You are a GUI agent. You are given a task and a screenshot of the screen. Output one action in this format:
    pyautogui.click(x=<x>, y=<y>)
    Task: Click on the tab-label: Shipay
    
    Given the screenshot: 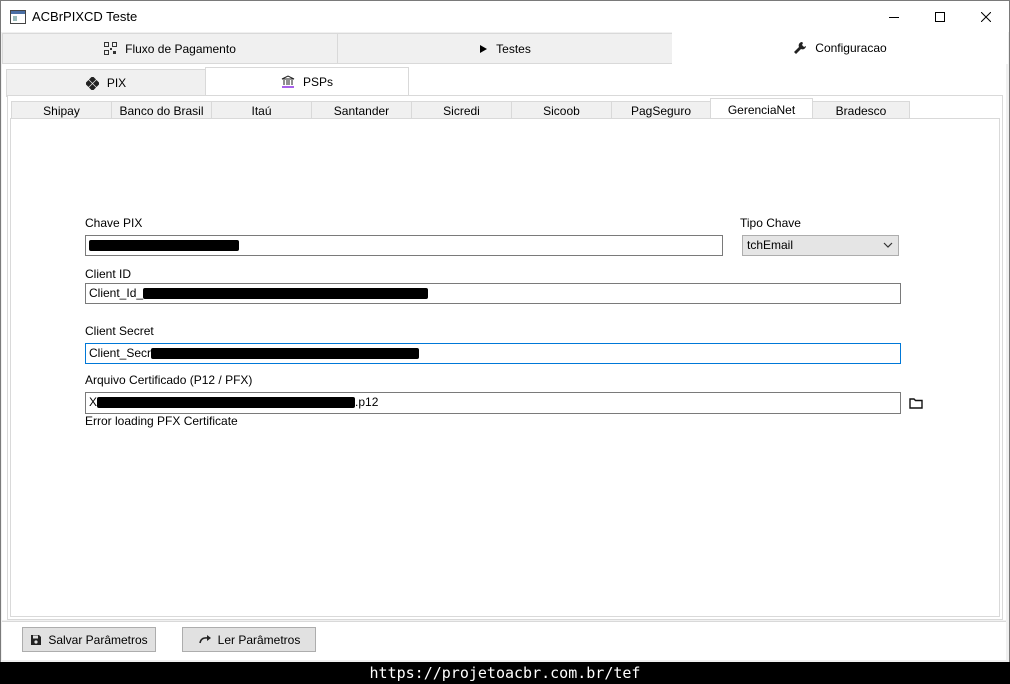 What is the action you would take?
    pyautogui.click(x=61, y=110)
    